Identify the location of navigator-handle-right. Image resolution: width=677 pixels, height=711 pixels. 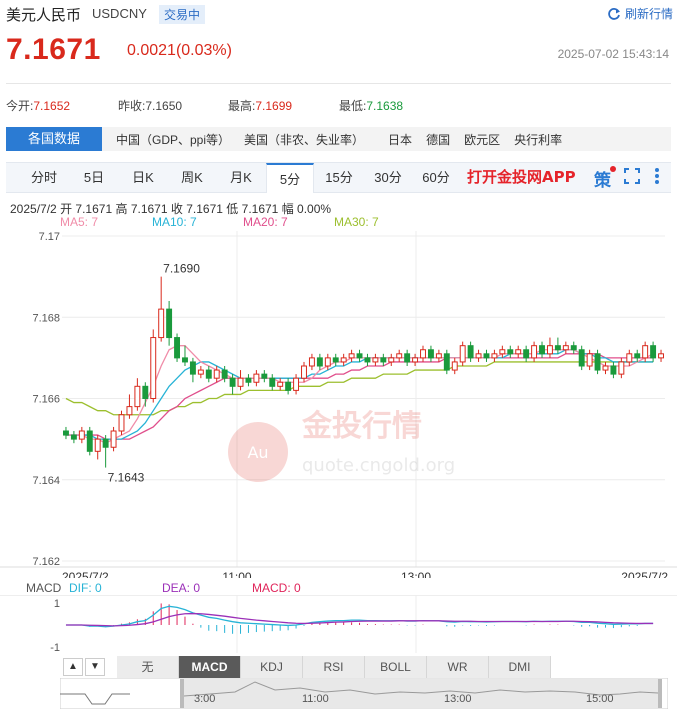
(660, 693).